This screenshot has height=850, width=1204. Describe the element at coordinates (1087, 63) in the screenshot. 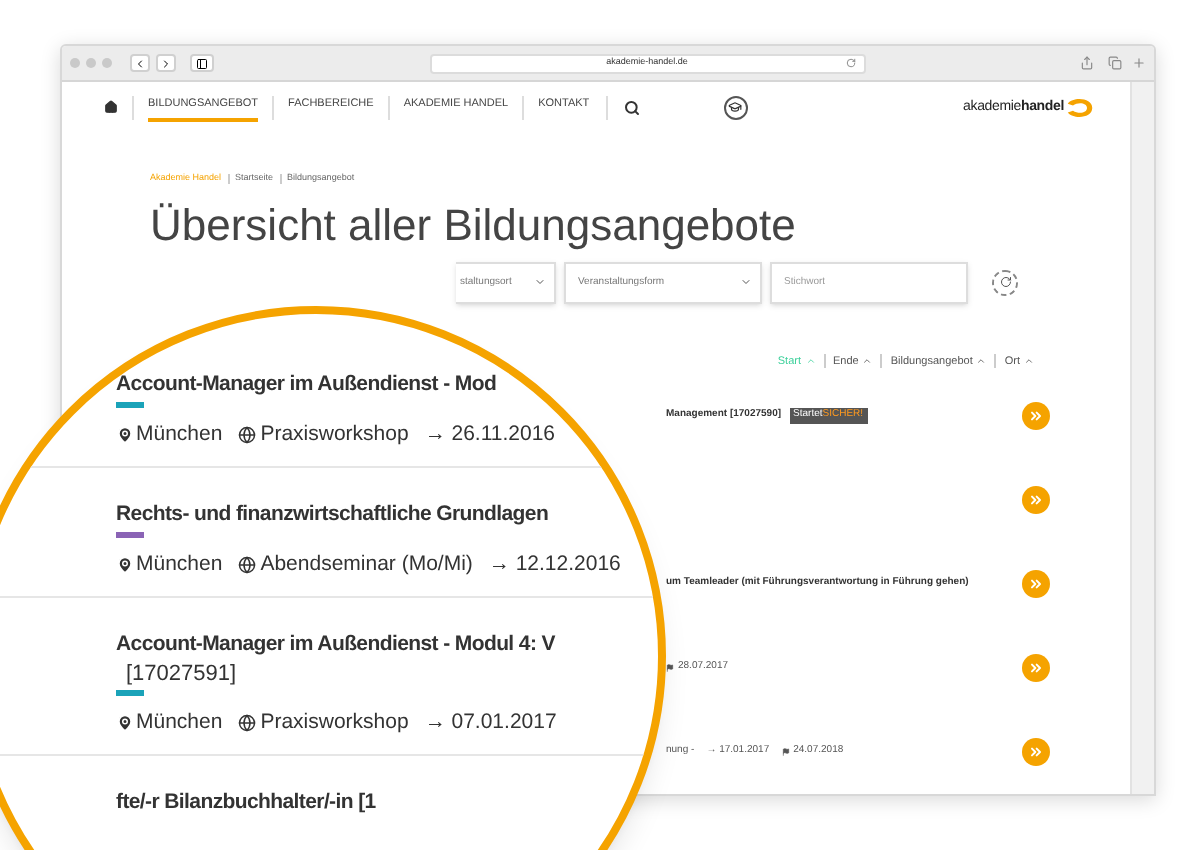

I see `share-icon` at that location.